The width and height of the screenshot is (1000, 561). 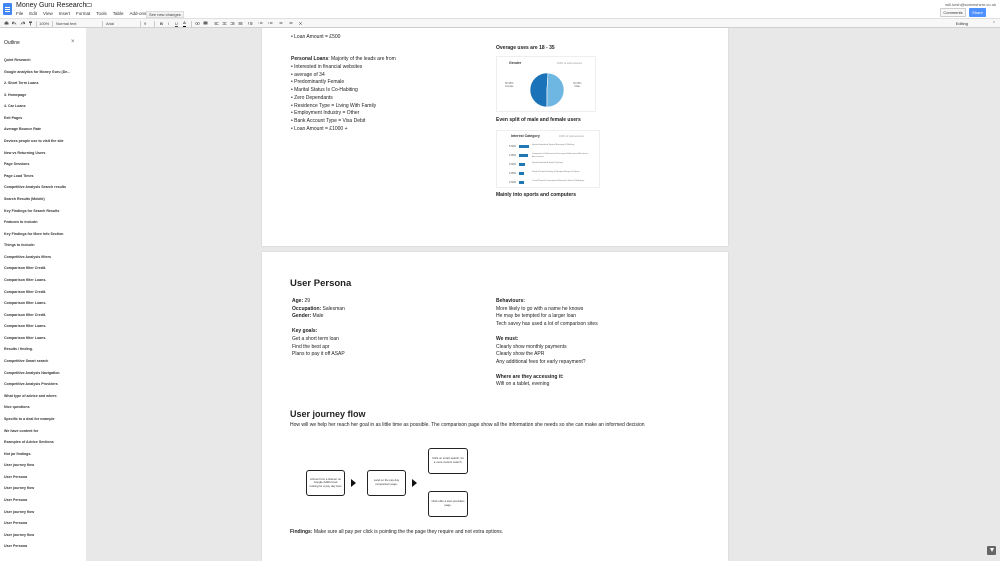 What do you see at coordinates (44, 122) in the screenshot?
I see `outline-item: Exit Pages` at bounding box center [44, 122].